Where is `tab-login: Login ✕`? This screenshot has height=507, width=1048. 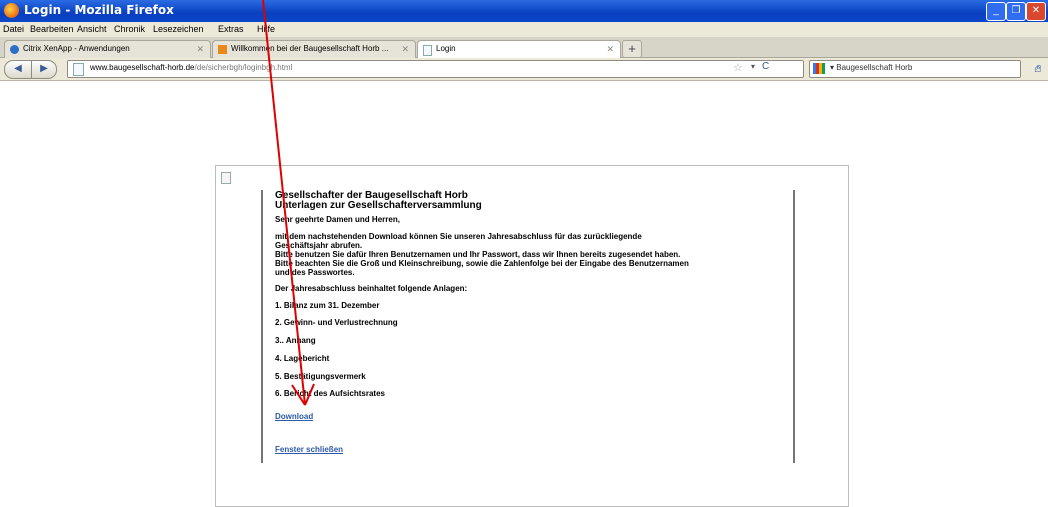
tab-login: Login ✕ is located at coordinates (519, 49).